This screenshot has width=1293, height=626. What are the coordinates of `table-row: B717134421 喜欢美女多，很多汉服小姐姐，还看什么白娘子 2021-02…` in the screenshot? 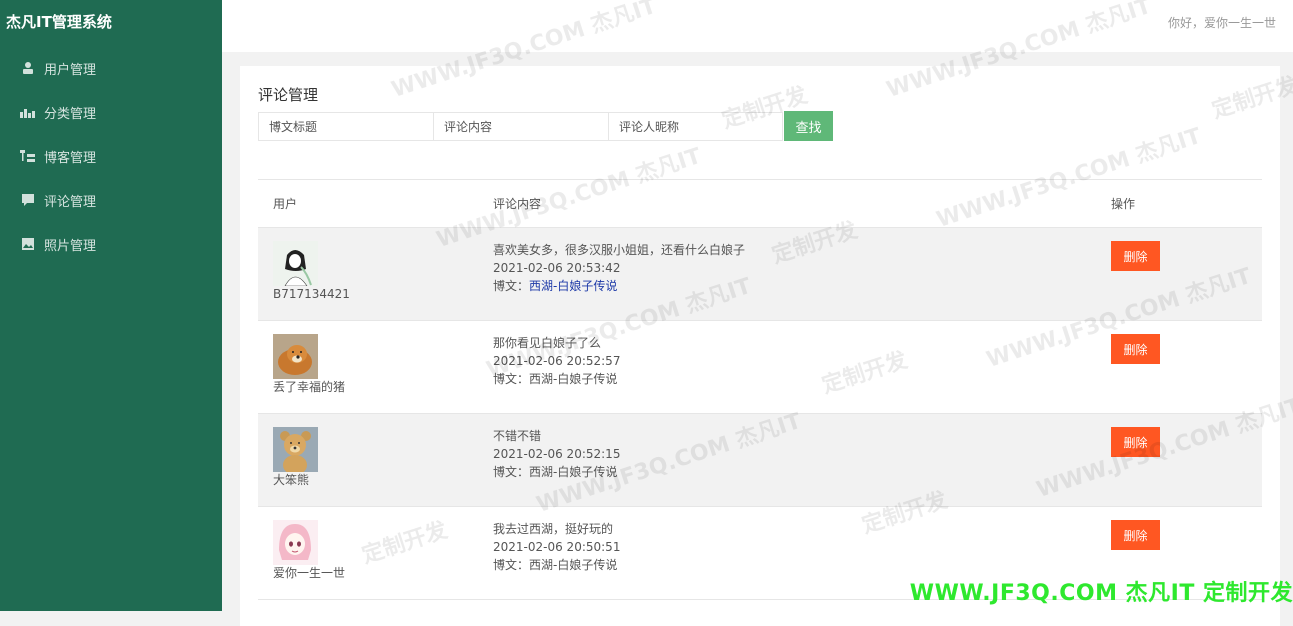 It's located at (760, 274).